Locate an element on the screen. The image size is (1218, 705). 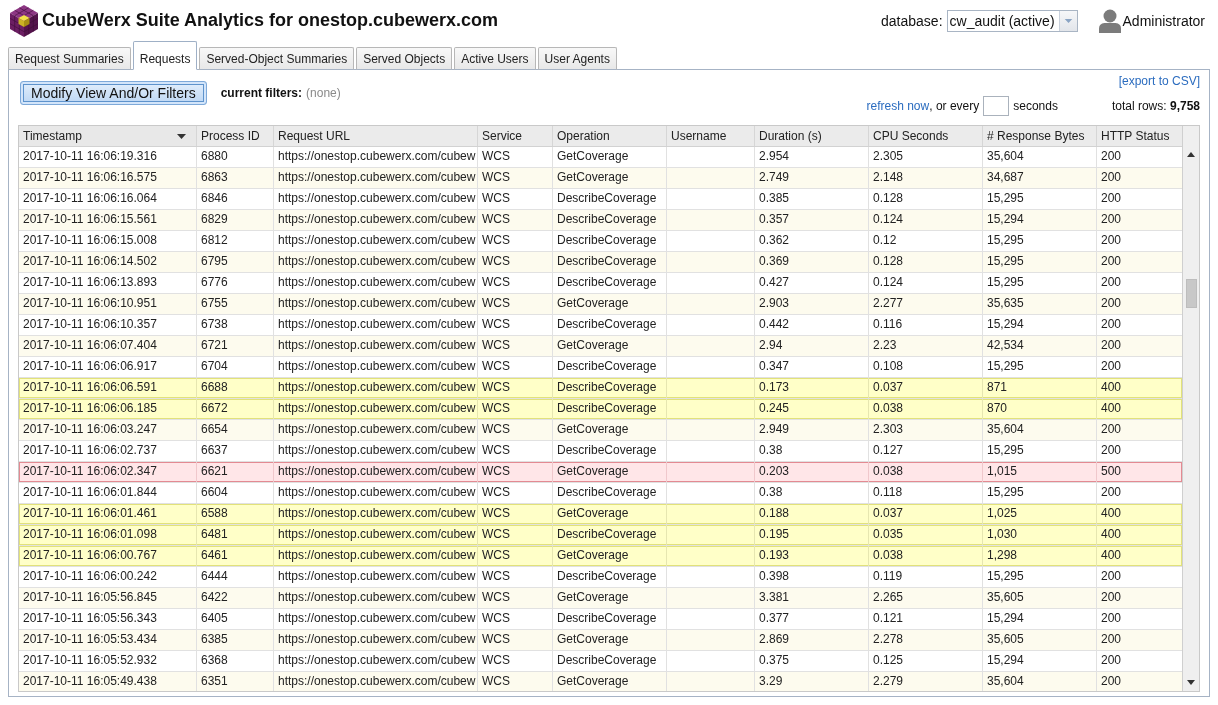
refresh-interval-field is located at coordinates (996, 106).